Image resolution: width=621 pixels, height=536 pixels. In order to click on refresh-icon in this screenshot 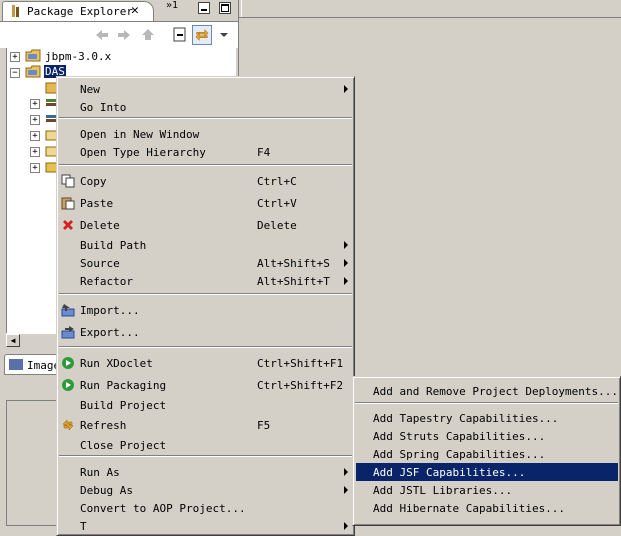, I will do `click(68, 425)`.